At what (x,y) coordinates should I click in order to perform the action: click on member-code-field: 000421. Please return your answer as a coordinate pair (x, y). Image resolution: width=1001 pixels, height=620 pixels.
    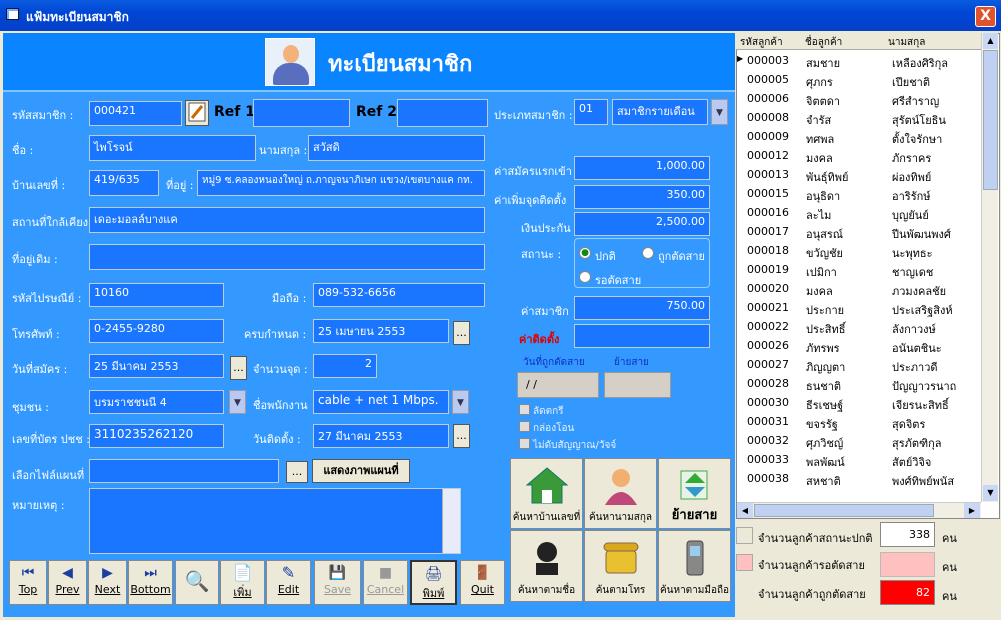
    Looking at the image, I should click on (135, 113).